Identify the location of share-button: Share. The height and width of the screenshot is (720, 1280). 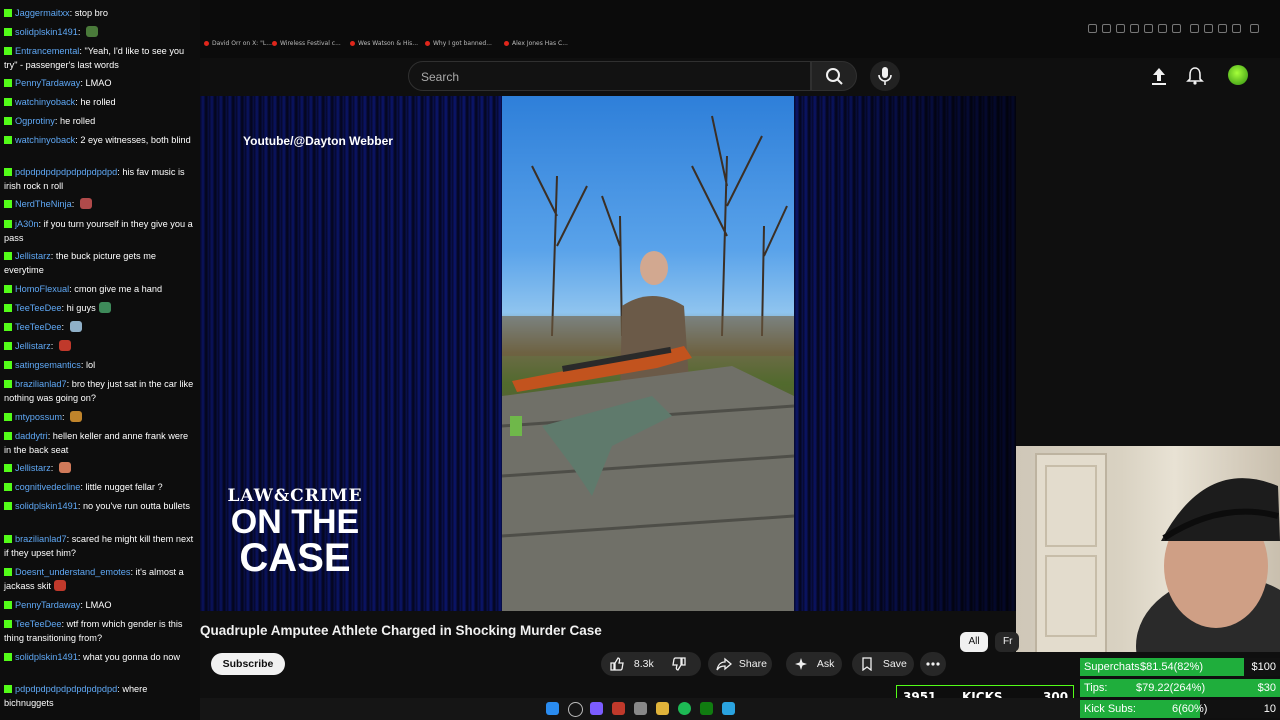
(740, 664).